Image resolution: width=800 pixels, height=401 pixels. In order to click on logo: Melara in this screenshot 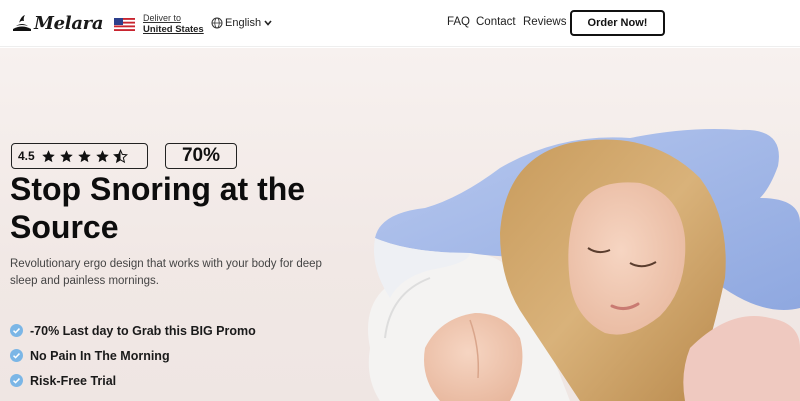, I will do `click(57, 23)`.